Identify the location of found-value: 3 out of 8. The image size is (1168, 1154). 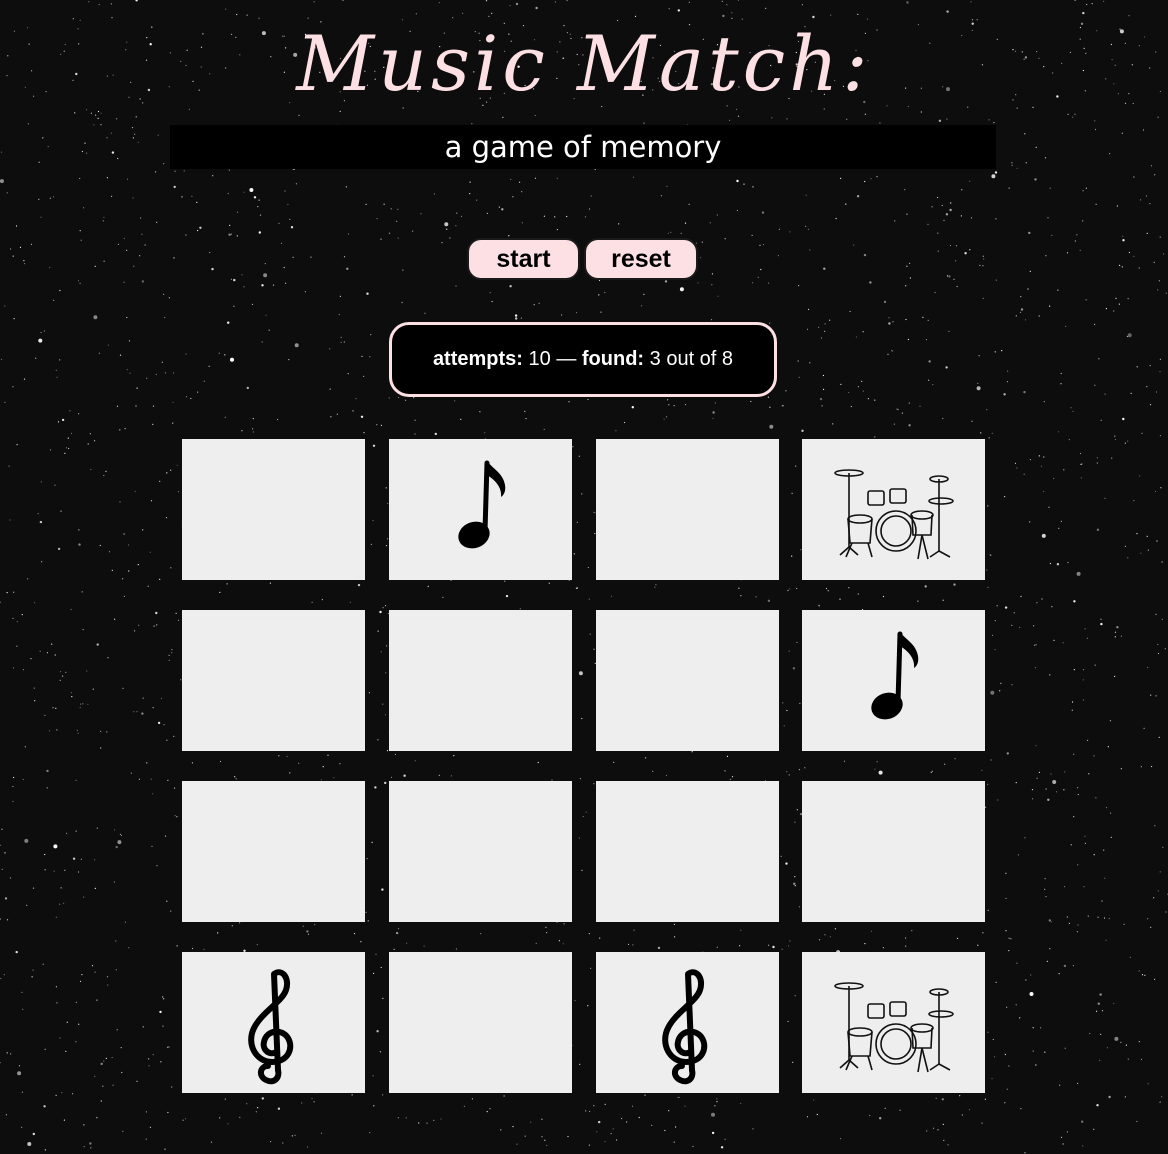
(691, 359).